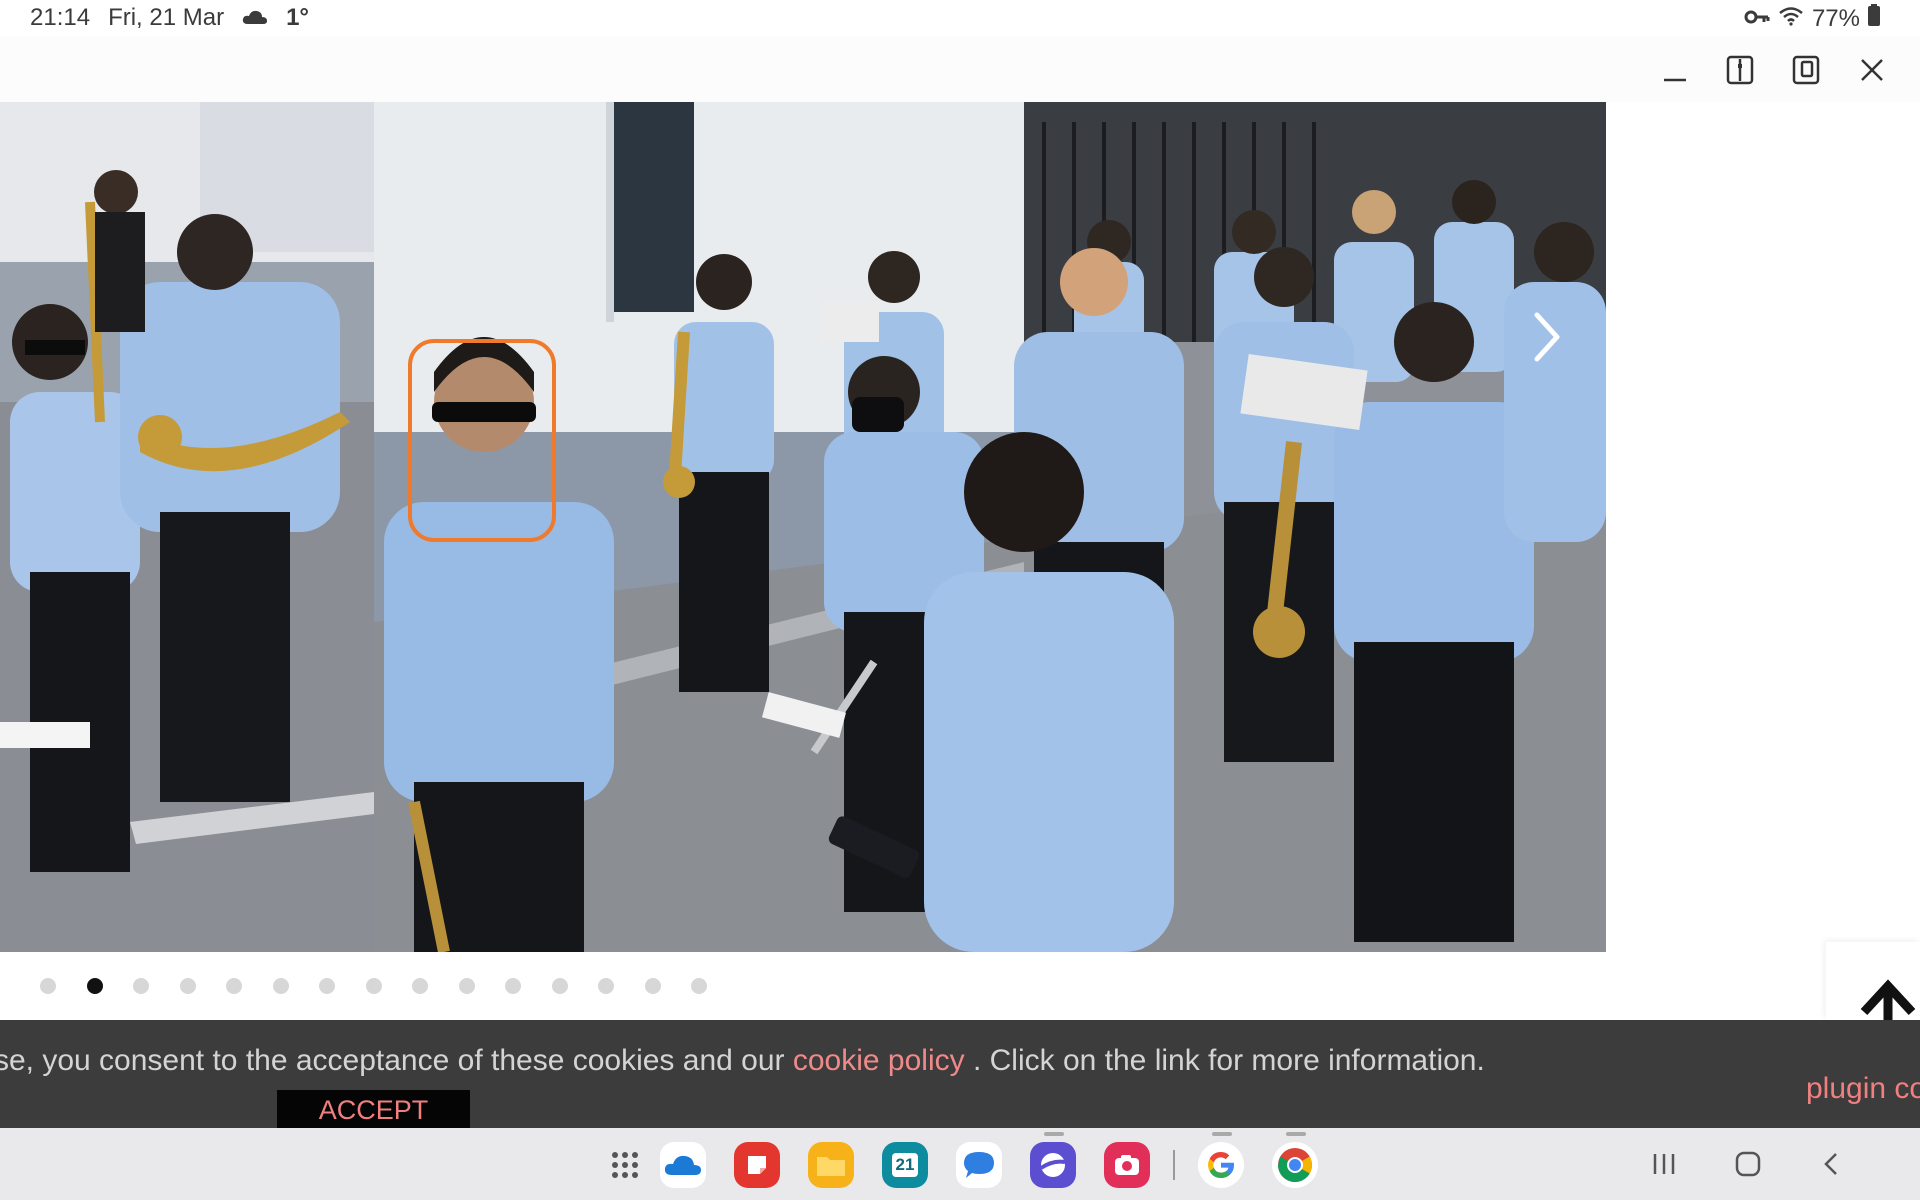 Image resolution: width=1920 pixels, height=1200 pixels. Describe the element at coordinates (625, 1165) in the screenshot. I see `apps-grid-icon` at that location.